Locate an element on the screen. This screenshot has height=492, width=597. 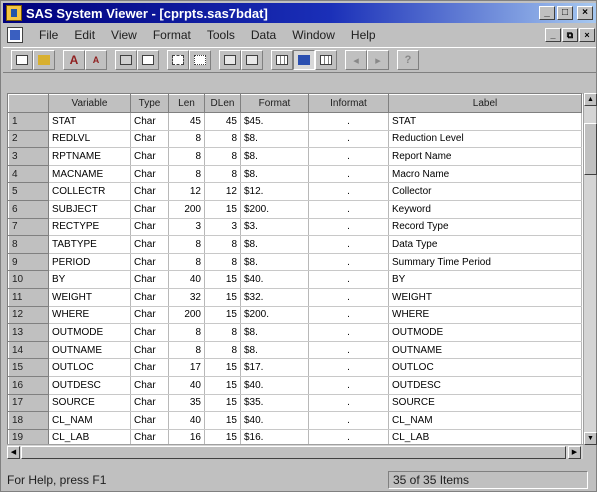
font-larger-icon: A is located at coordinates (74, 60).